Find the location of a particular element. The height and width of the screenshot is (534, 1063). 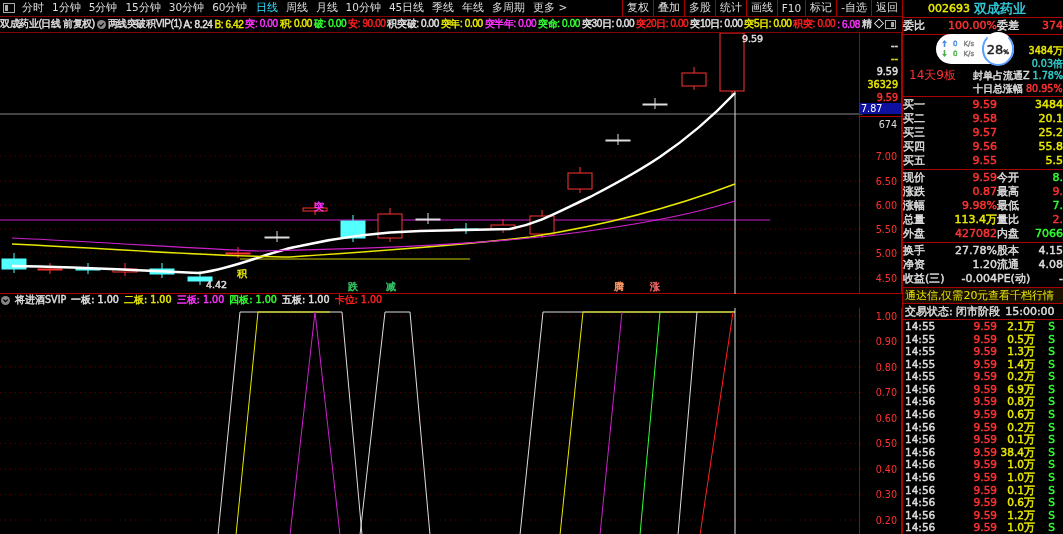

tick-volume: 0.5万 is located at coordinates (1020, 339).